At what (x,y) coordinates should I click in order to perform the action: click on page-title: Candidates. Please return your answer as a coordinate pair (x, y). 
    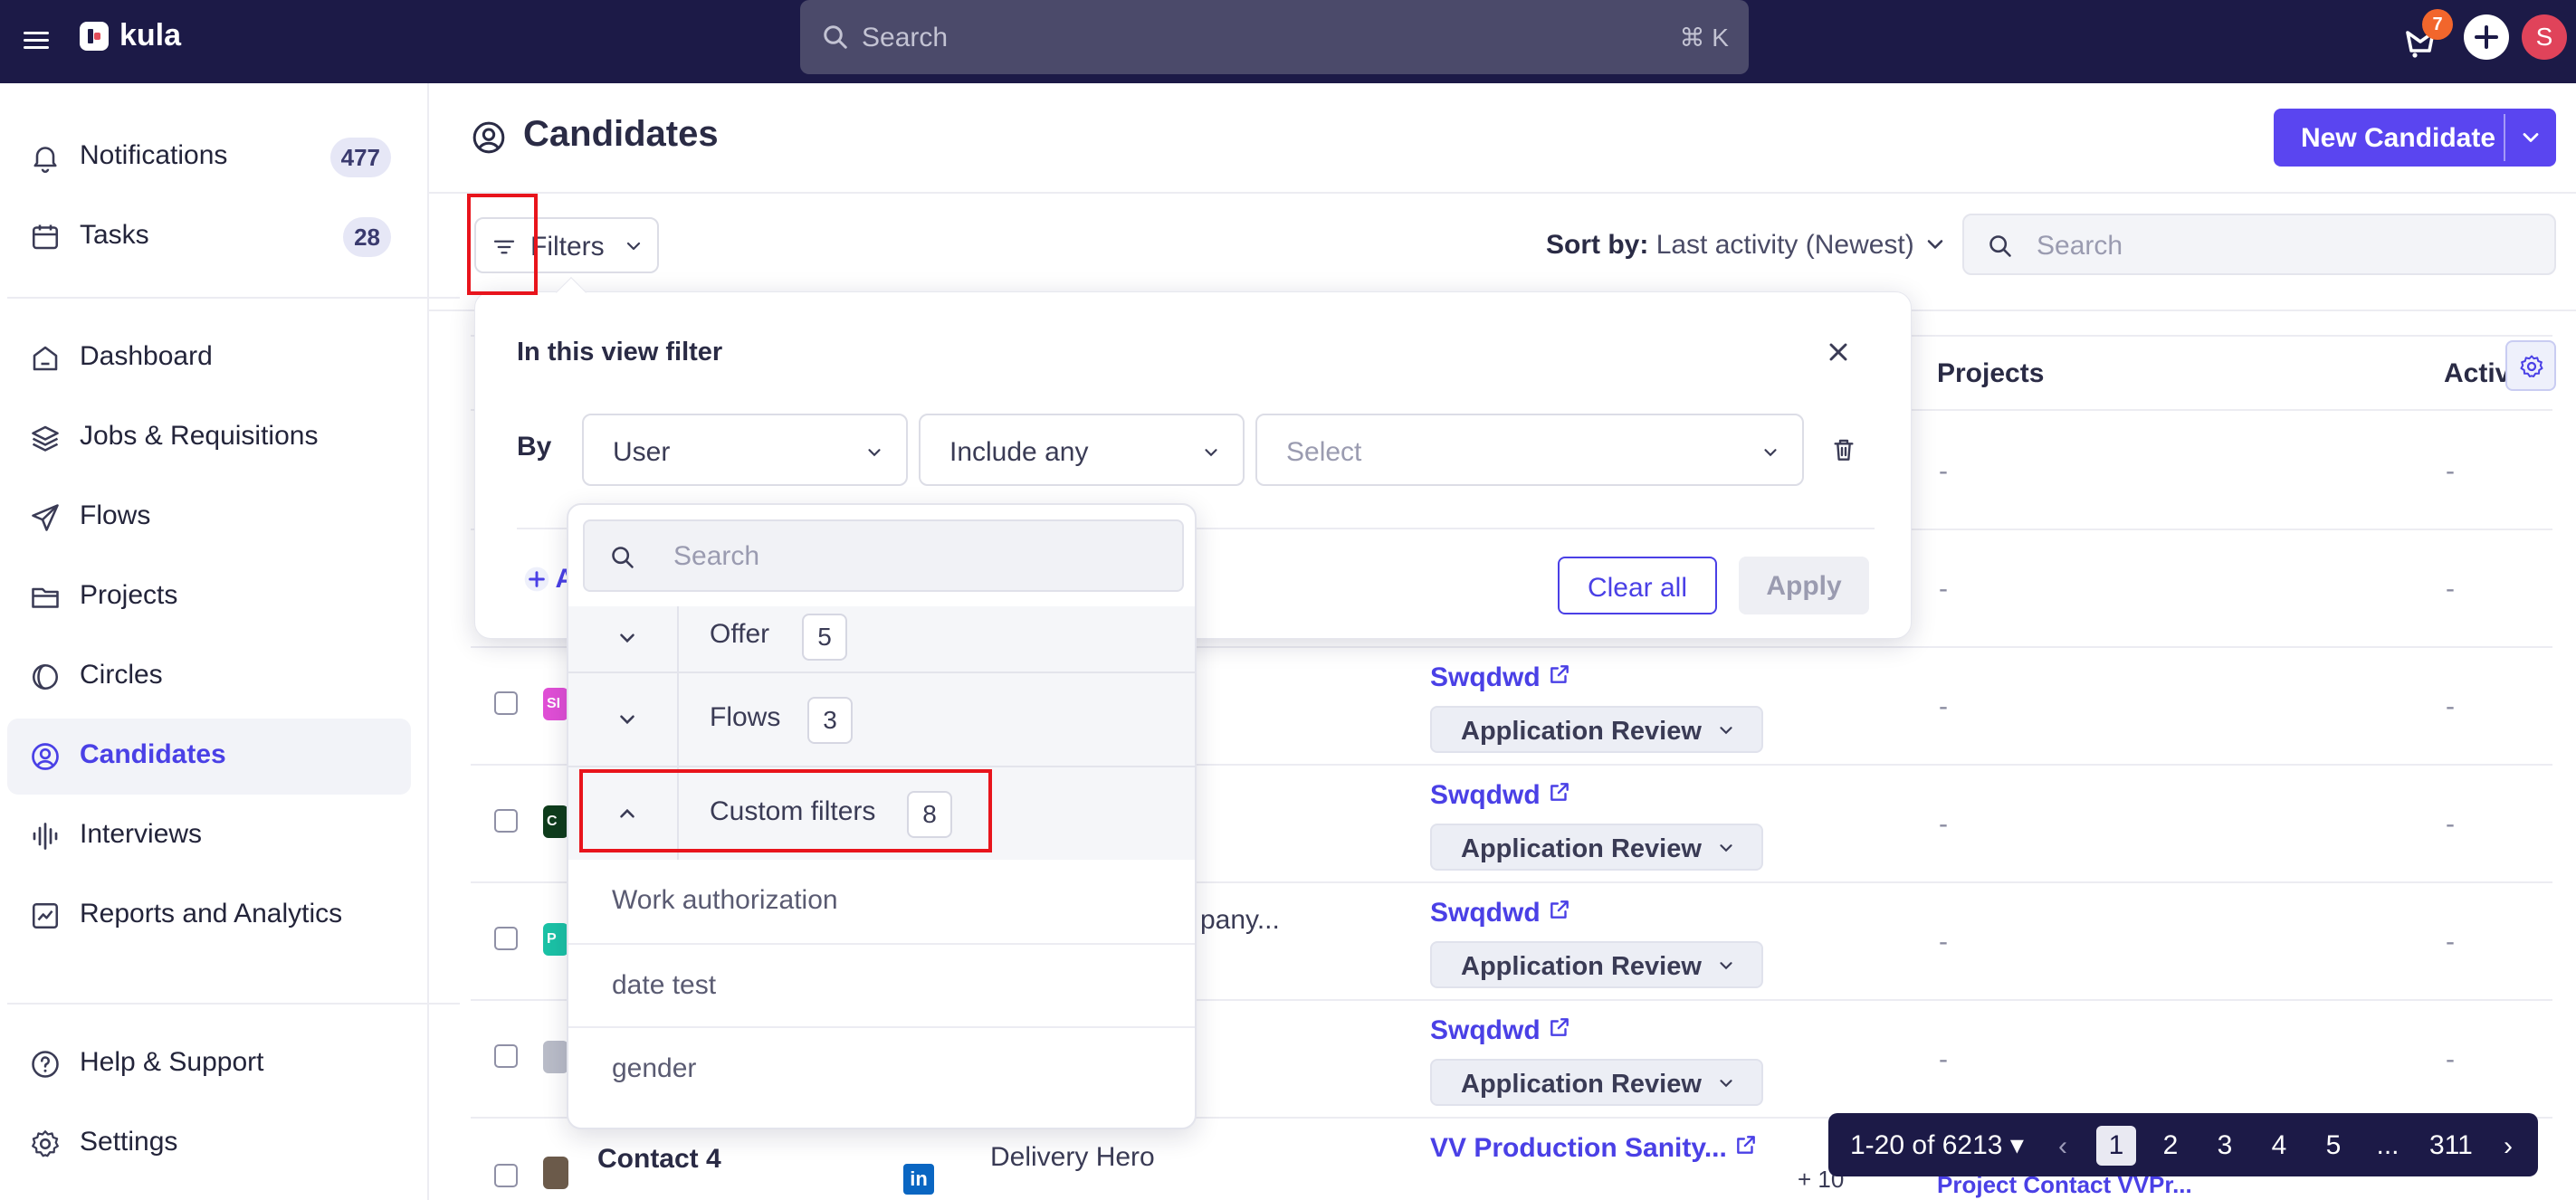
    Looking at the image, I should click on (621, 134).